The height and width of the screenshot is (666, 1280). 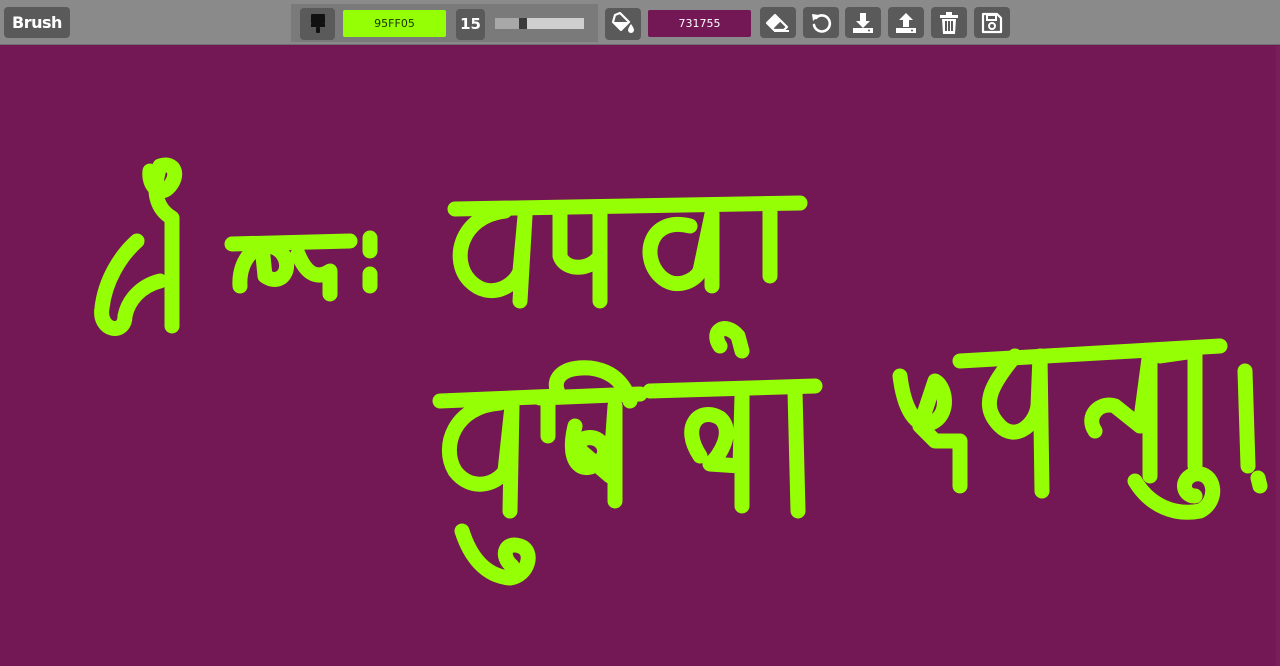 I want to click on undo-button, so click(x=821, y=22).